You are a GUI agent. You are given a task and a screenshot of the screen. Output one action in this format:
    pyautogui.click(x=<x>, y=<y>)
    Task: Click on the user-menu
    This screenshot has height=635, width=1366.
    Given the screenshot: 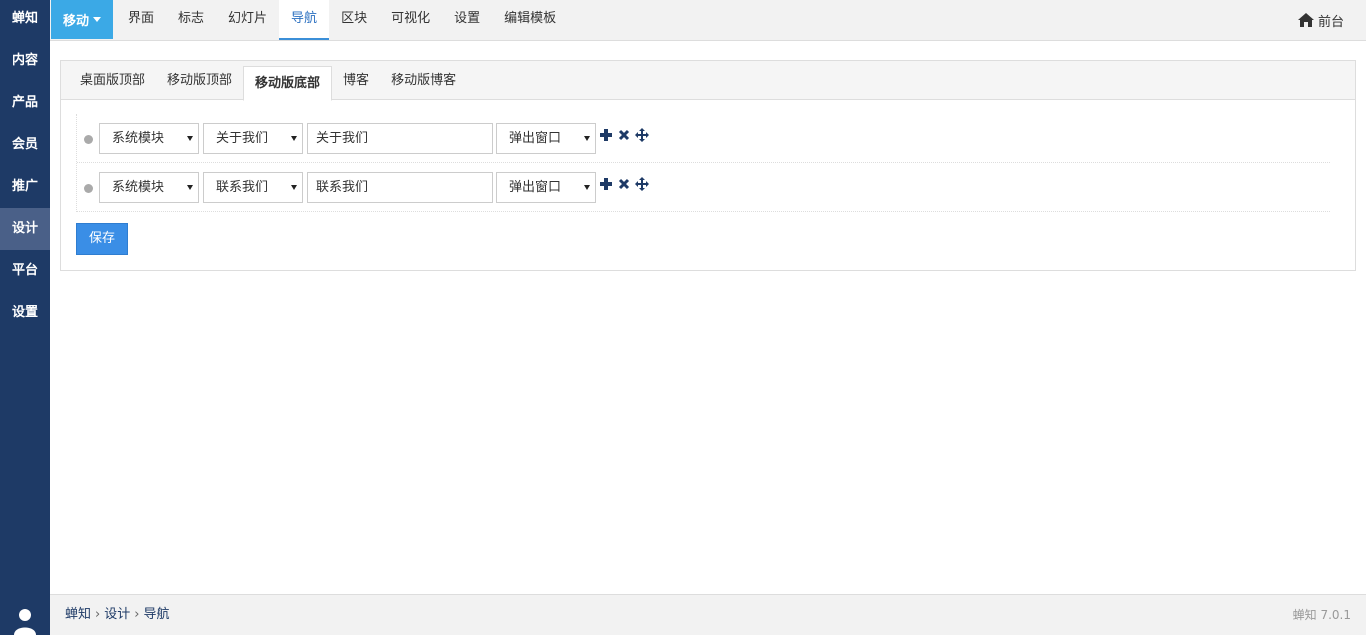 What is the action you would take?
    pyautogui.click(x=25, y=615)
    